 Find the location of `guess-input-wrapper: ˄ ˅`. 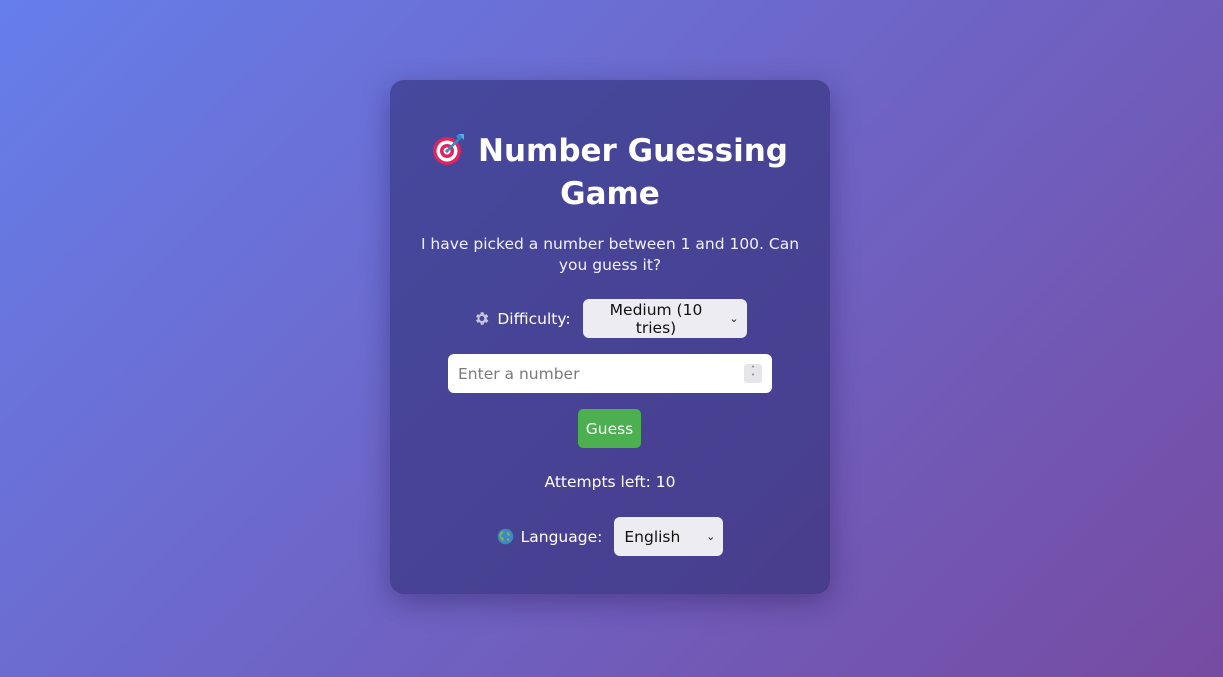

guess-input-wrapper: ˄ ˅ is located at coordinates (610, 373).